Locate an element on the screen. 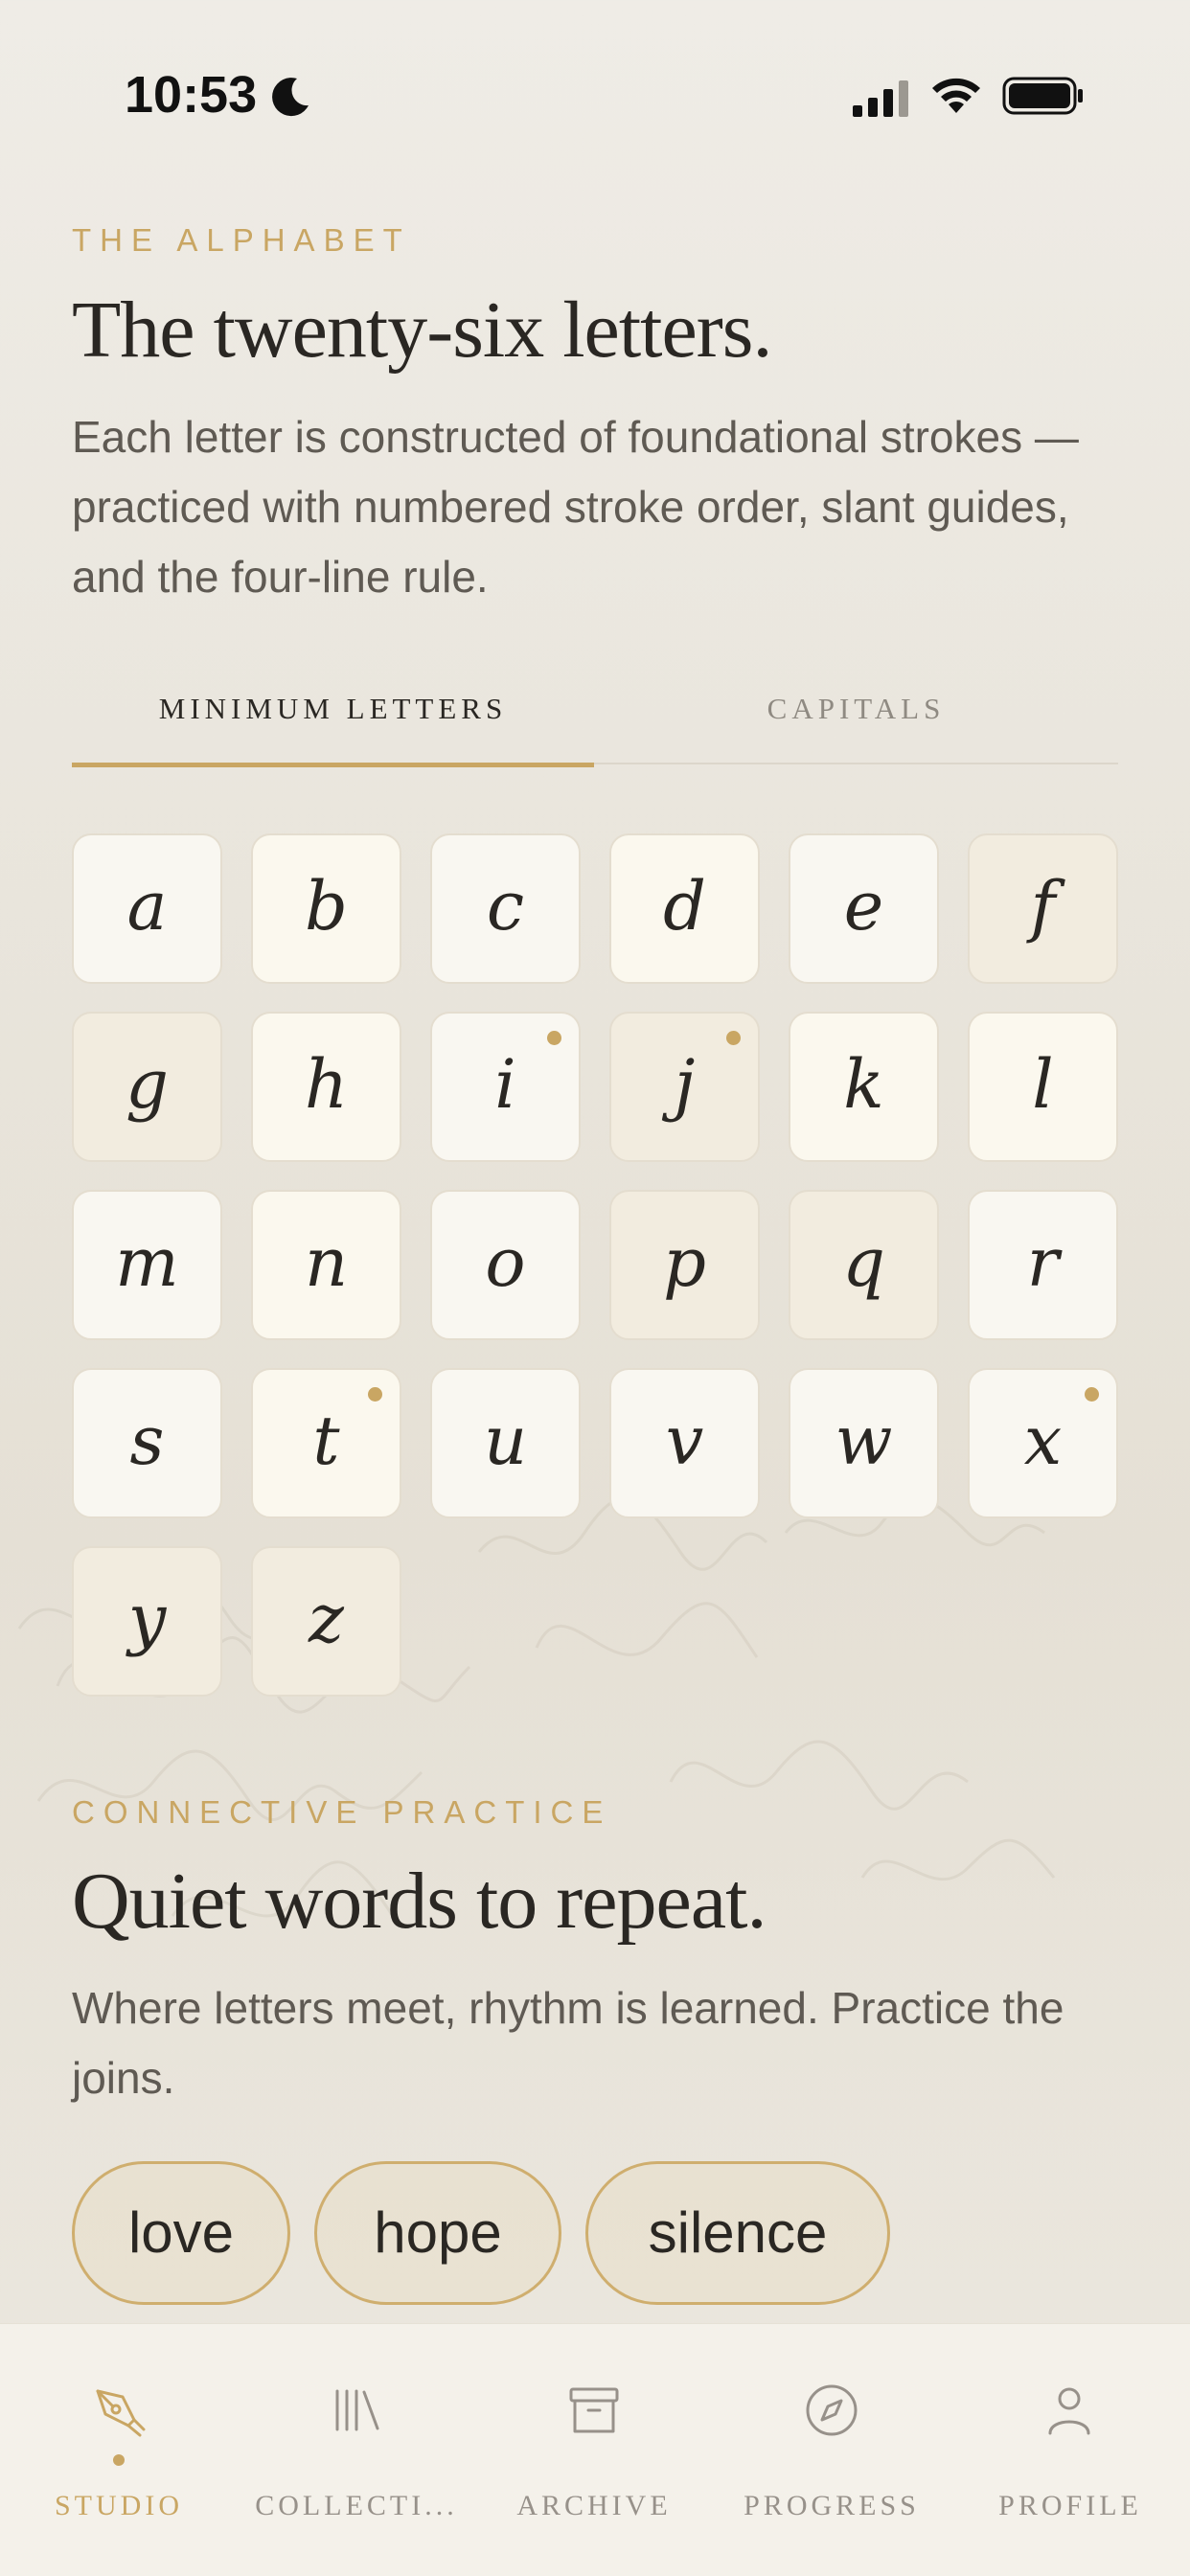  letter-glyph: l is located at coordinates (1043, 1084).